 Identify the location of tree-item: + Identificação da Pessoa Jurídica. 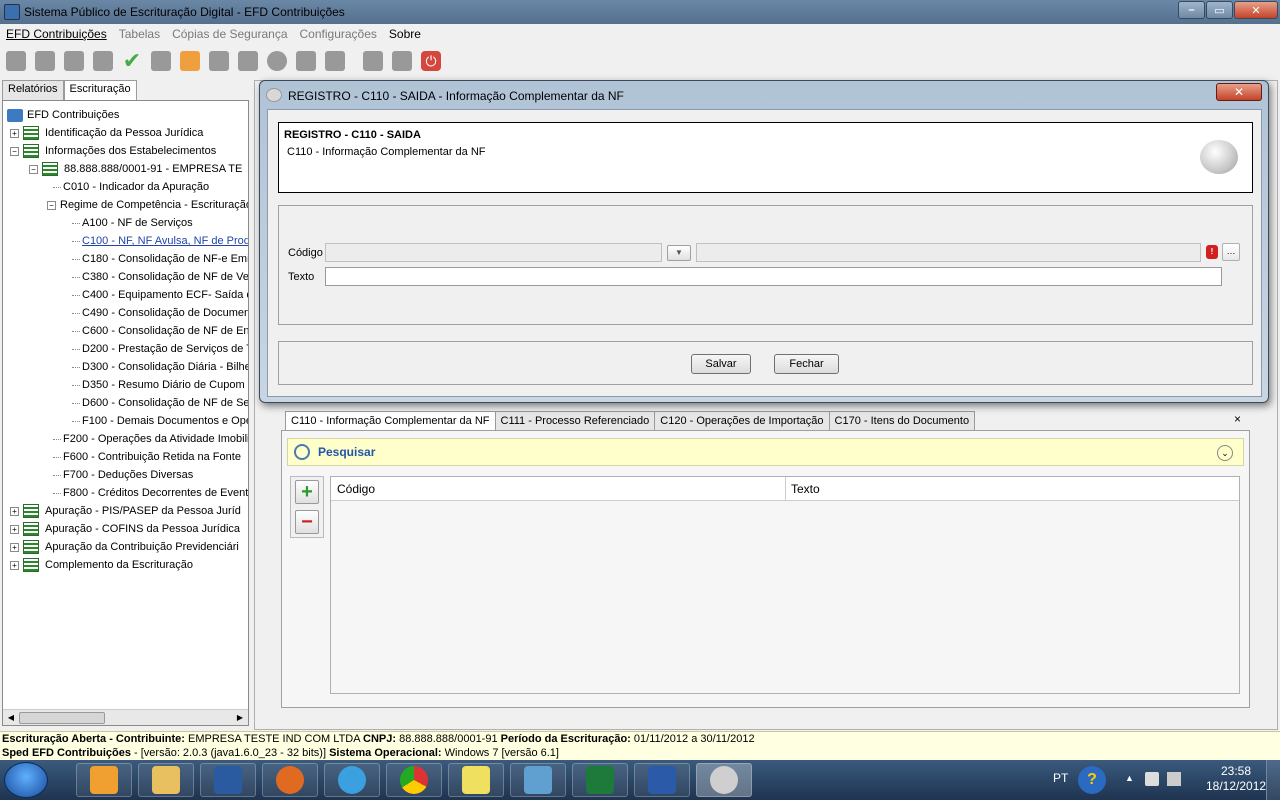
(106, 133).